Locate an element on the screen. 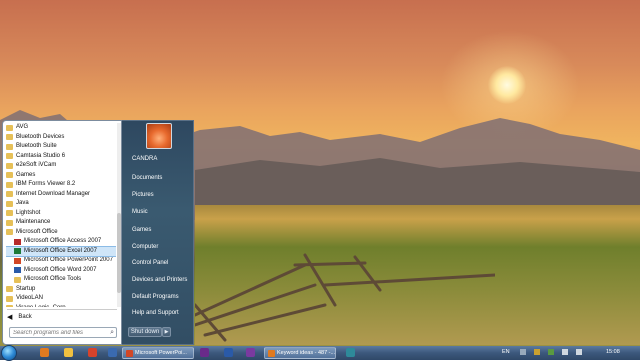 The image size is (640, 361). separator is located at coordinates (62, 309).